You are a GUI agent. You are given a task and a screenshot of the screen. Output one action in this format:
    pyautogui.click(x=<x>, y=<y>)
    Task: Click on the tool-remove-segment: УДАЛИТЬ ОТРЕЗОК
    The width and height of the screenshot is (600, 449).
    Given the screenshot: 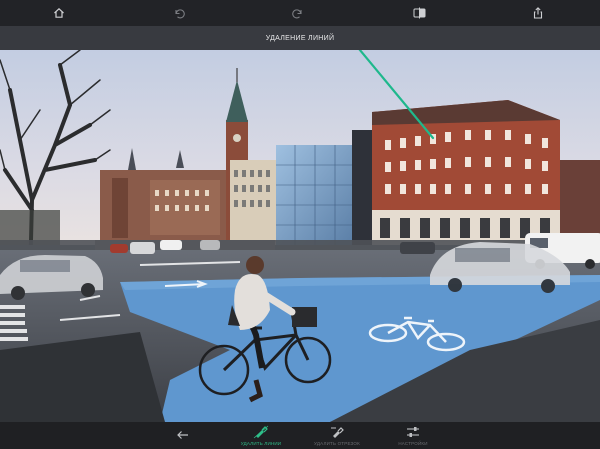 What is the action you would take?
    pyautogui.click(x=337, y=437)
    